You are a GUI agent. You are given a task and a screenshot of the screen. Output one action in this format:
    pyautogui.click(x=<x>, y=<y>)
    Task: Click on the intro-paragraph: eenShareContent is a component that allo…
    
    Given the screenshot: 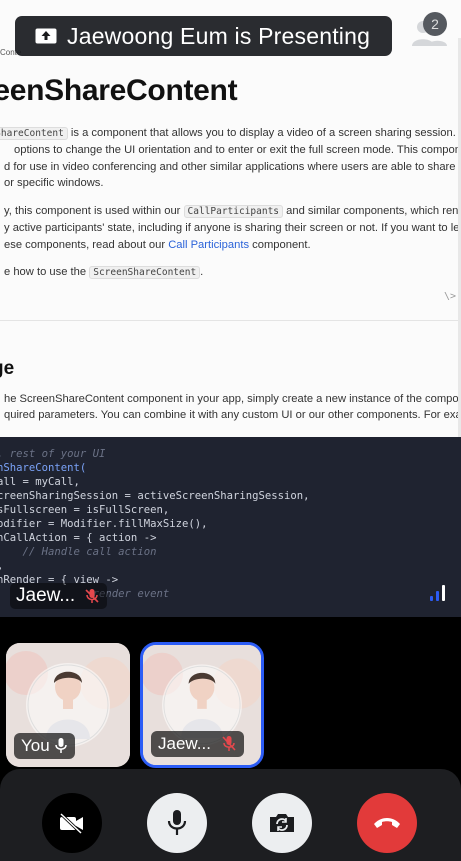 What is the action you would take?
    pyautogui.click(x=230, y=158)
    